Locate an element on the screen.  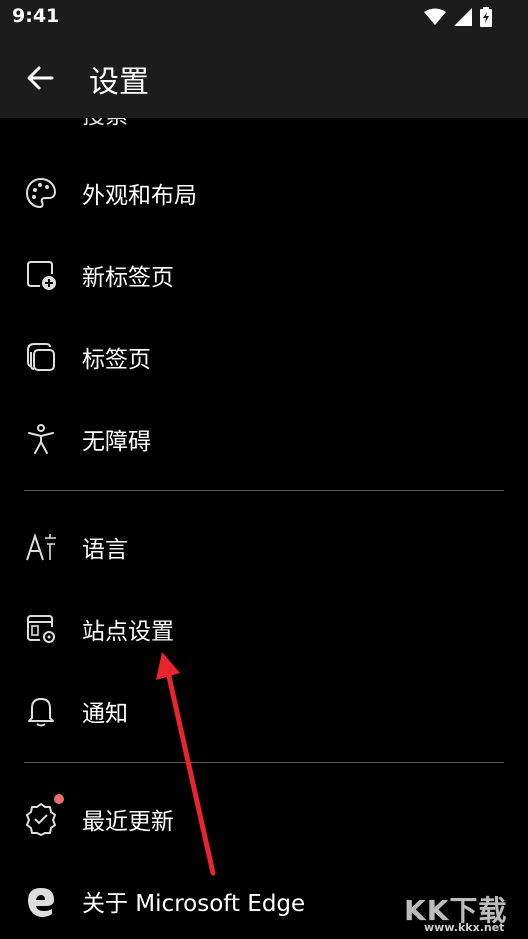
watermark-logo: KK下载 www.kkx.net is located at coordinates (464, 912).